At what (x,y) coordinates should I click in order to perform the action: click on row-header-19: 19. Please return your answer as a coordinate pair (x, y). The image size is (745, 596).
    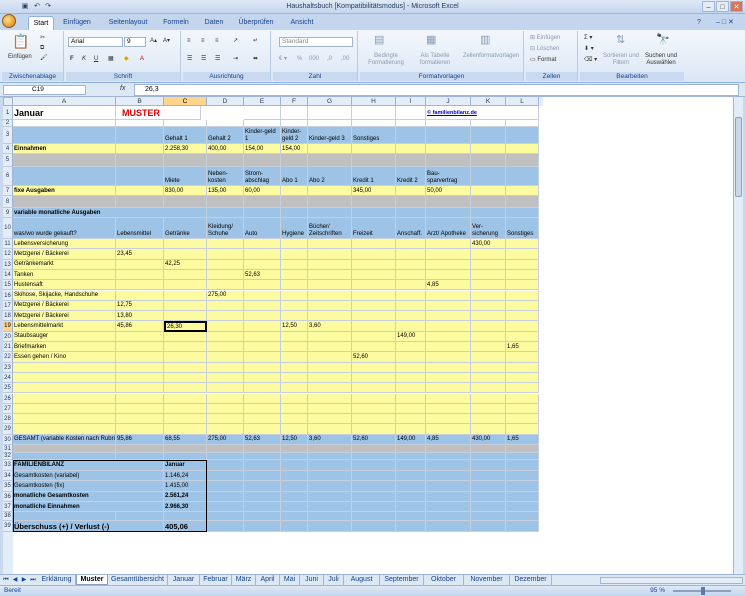
    Looking at the image, I should click on (8, 326).